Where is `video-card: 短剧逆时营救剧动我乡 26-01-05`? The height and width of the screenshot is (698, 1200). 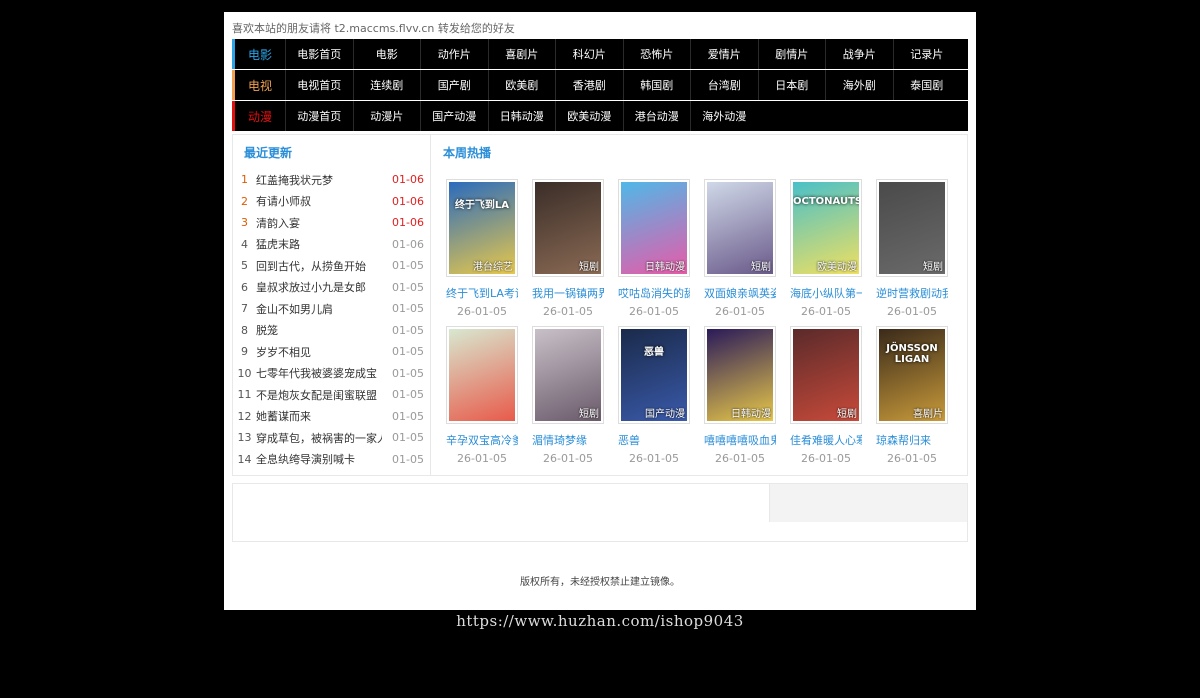
video-card: 短剧逆时营救剧动我乡 26-01-05 is located at coordinates (912, 248).